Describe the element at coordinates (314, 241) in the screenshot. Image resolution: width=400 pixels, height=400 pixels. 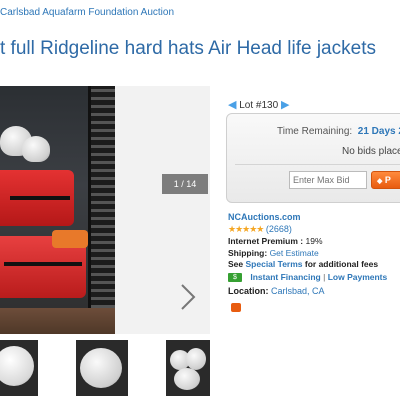
I see `premium-value: 19%` at that location.